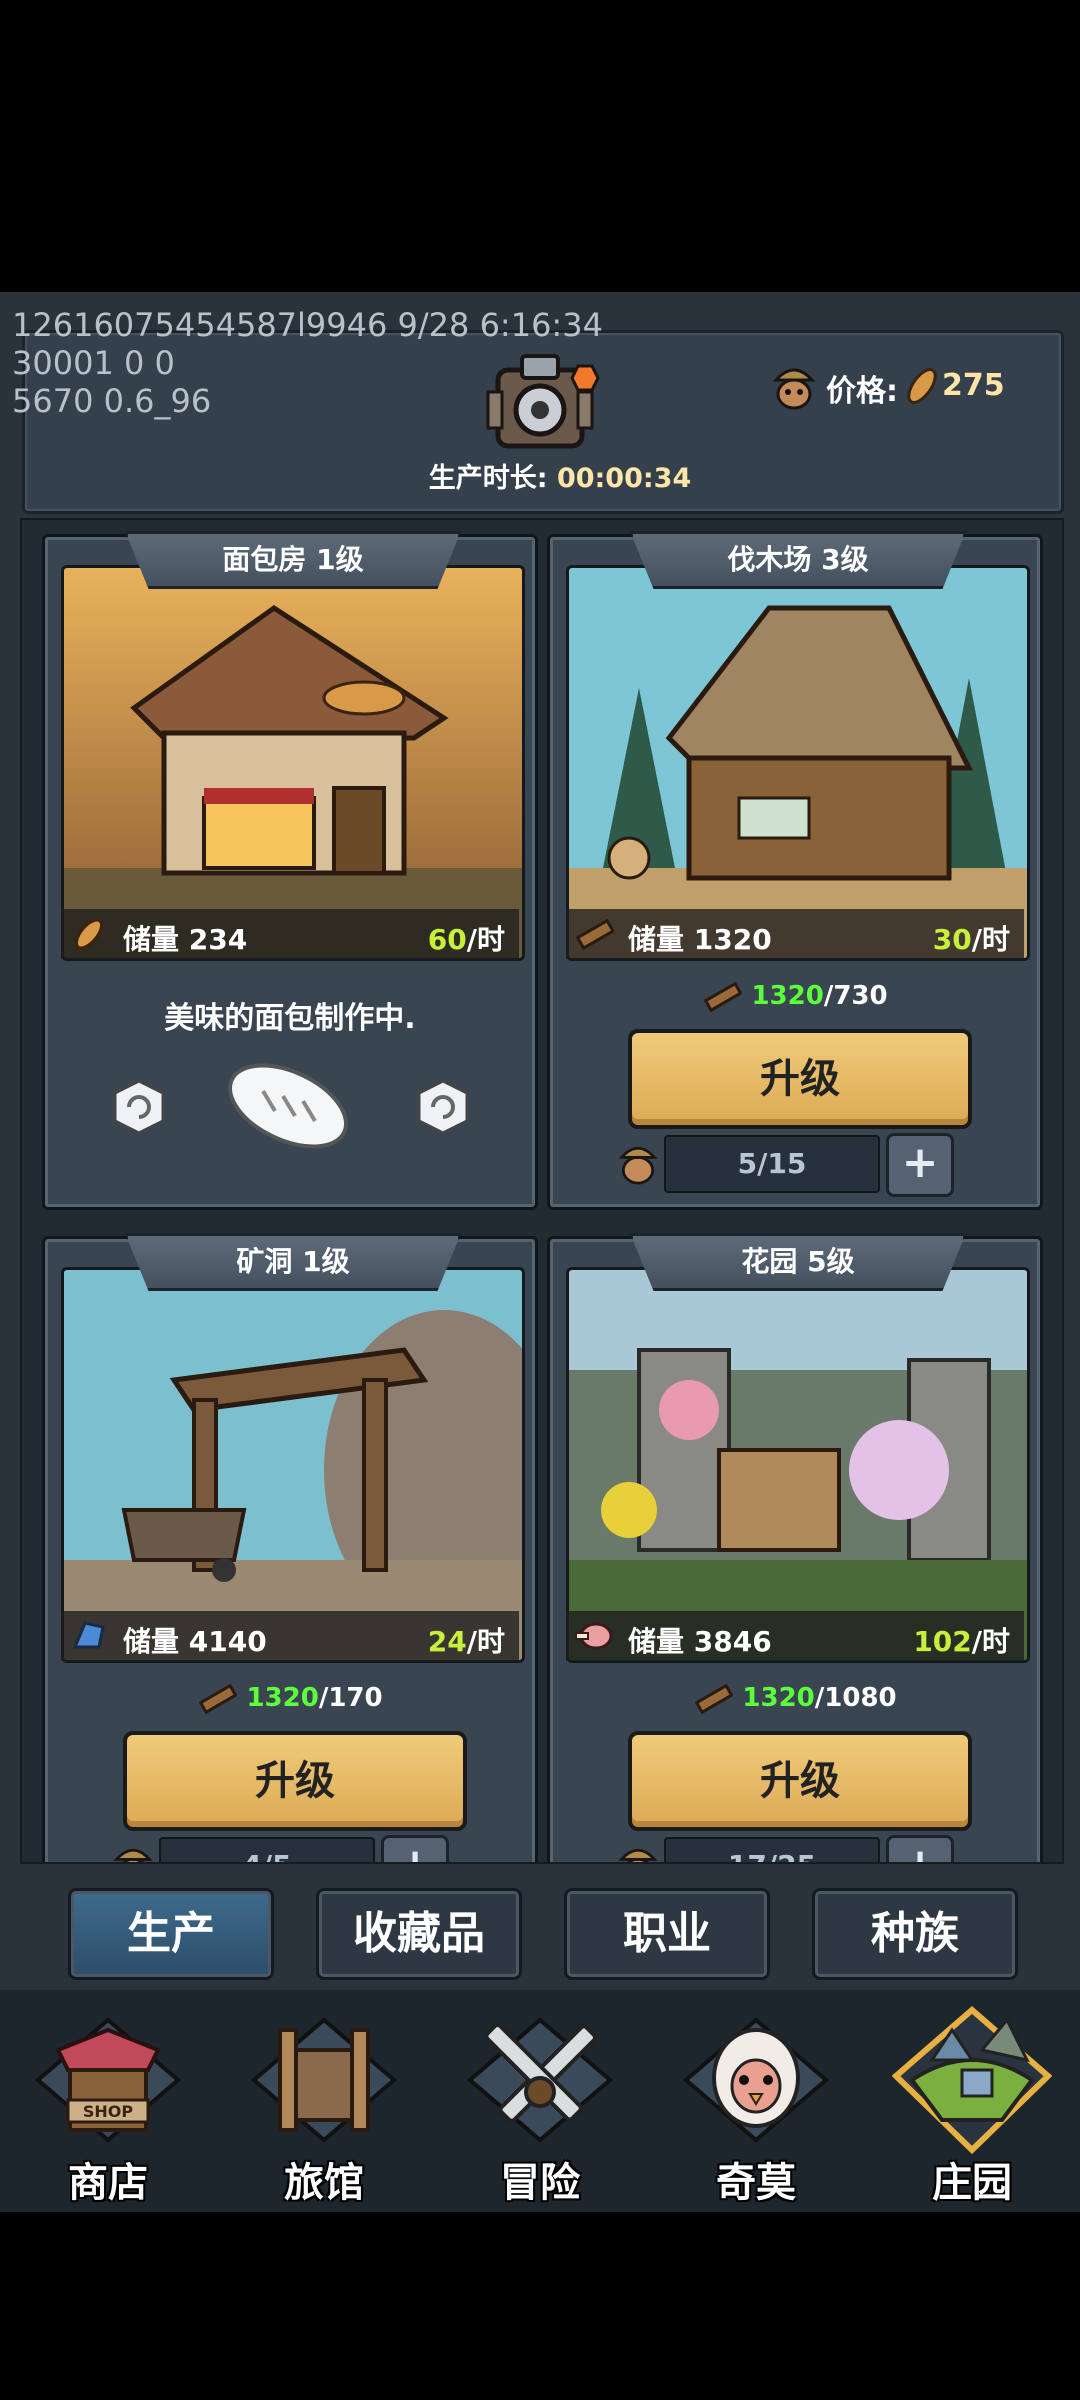 This screenshot has width=1080, height=2400. Describe the element at coordinates (942, 1641) in the screenshot. I see `garden-rate: 102` at that location.